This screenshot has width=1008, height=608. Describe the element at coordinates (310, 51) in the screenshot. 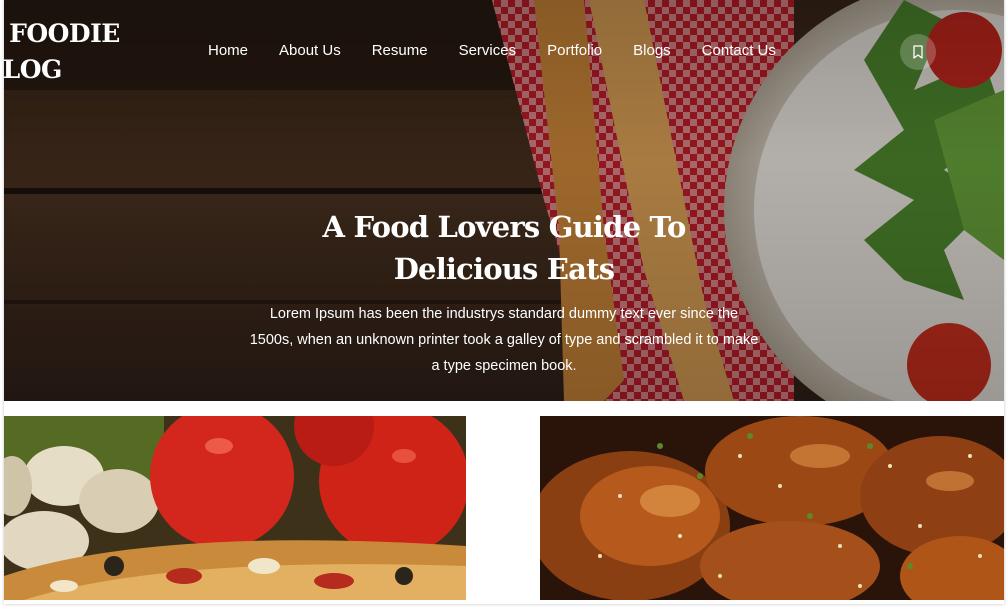

I see `nav-item-about-us: About Us` at that location.